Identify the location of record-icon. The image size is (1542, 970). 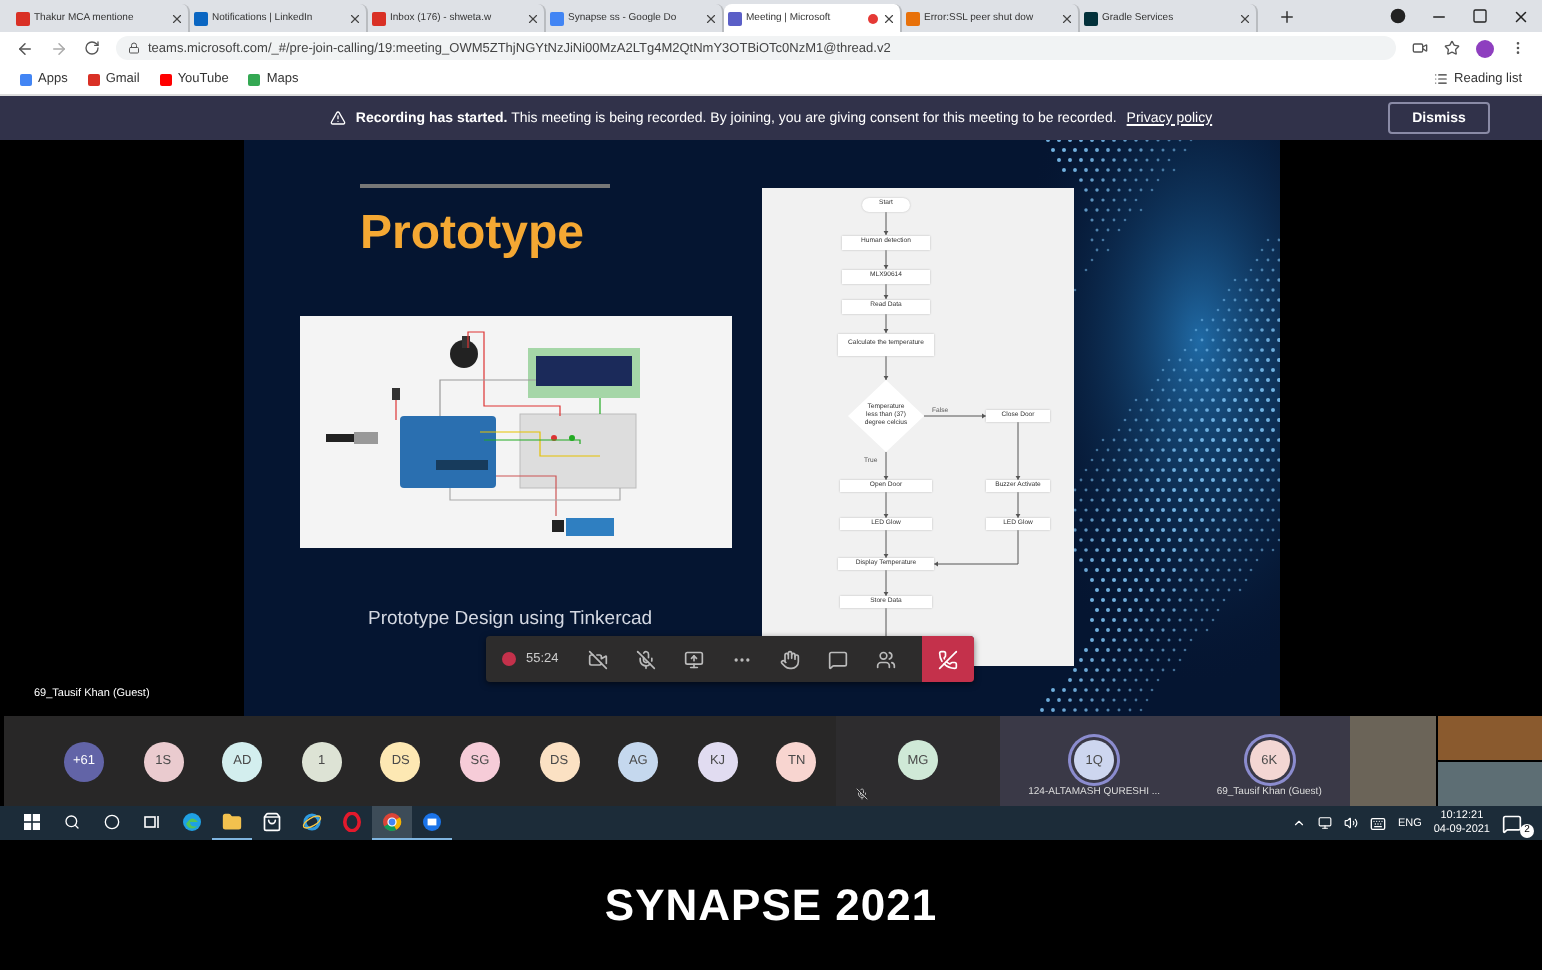
(1398, 16).